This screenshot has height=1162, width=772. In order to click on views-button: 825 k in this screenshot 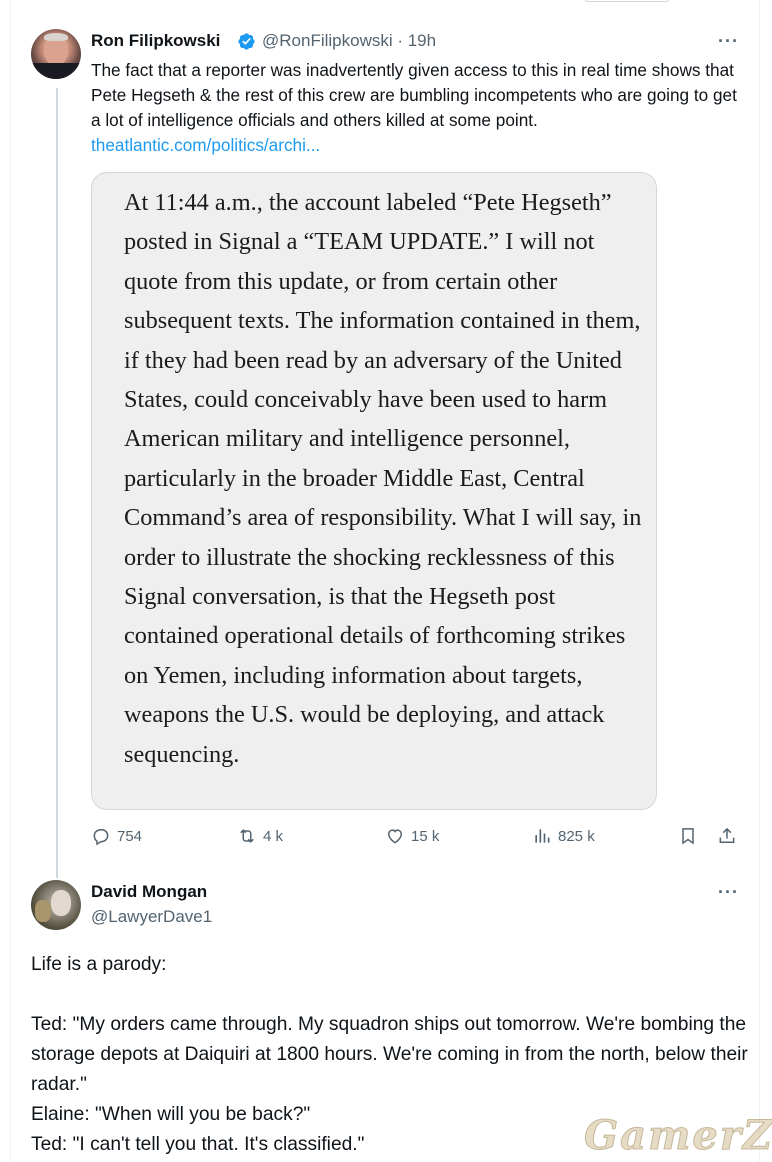, I will do `click(563, 836)`.